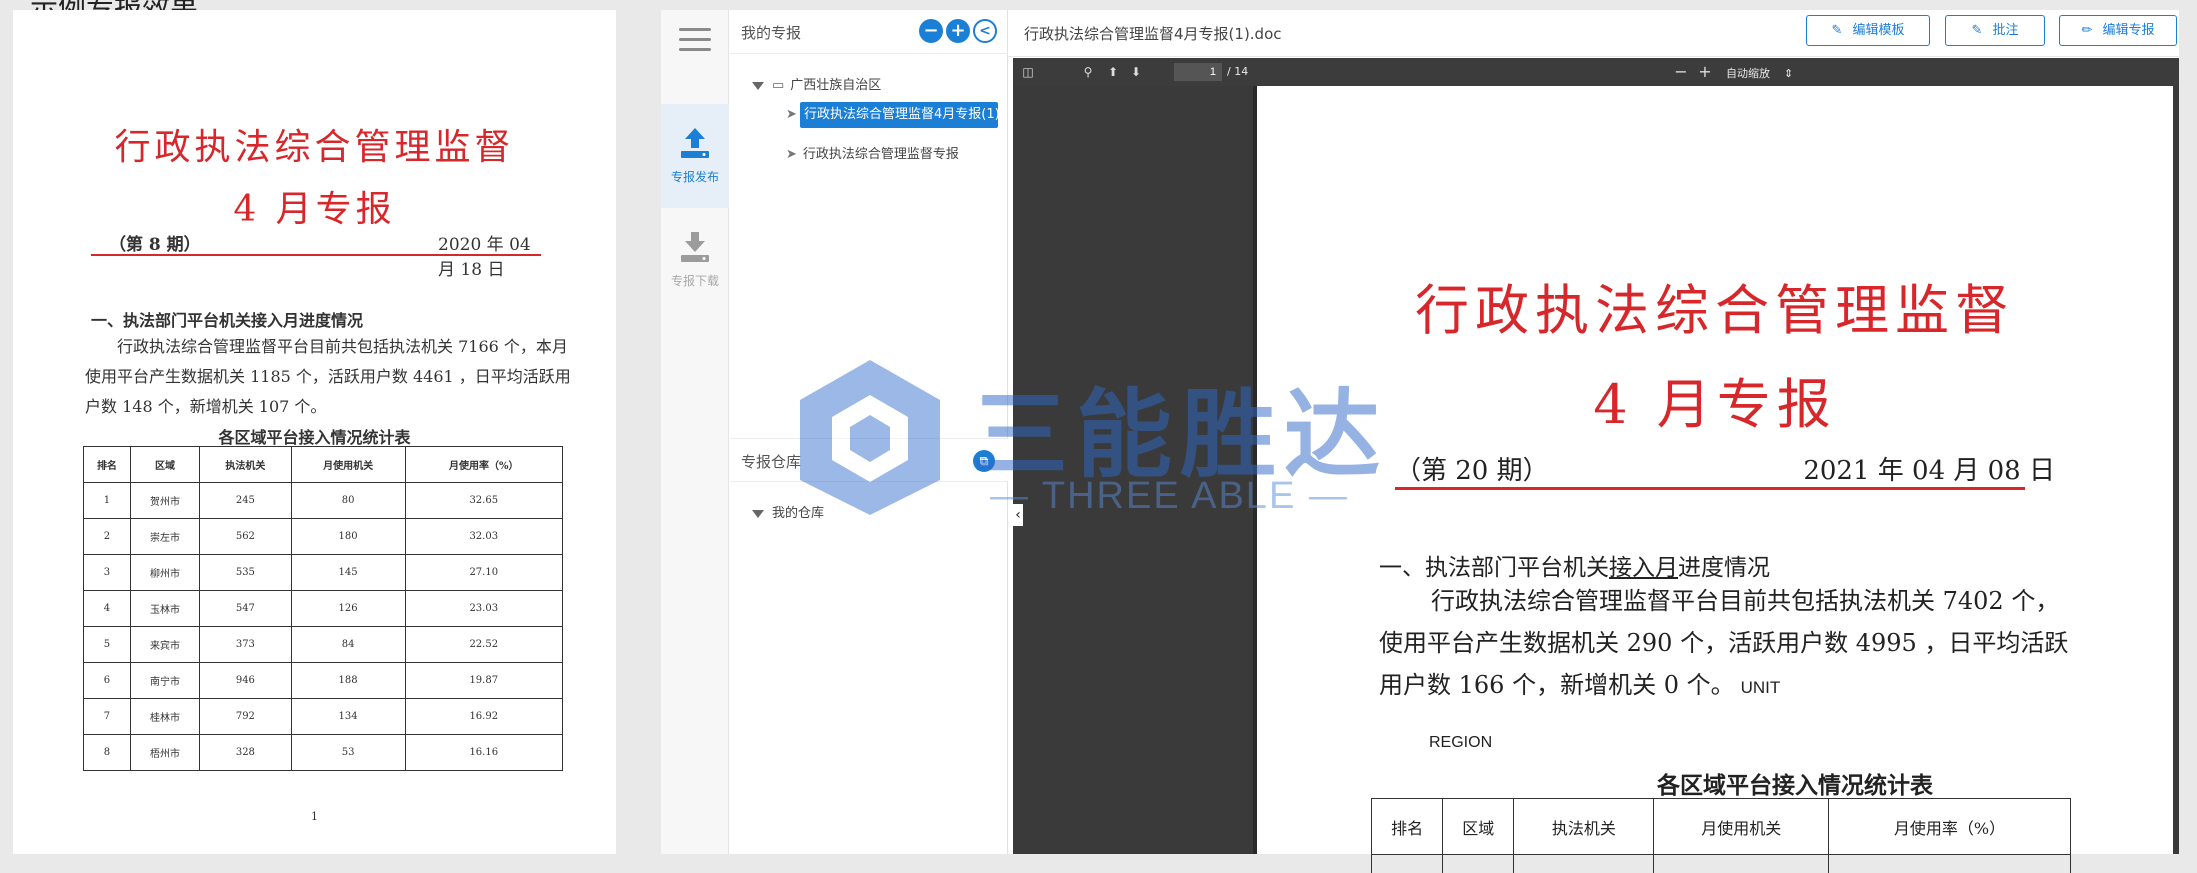 This screenshot has height=873, width=2197. What do you see at coordinates (836, 85) in the screenshot?
I see `tree-node-label: 广西壮族自治区` at bounding box center [836, 85].